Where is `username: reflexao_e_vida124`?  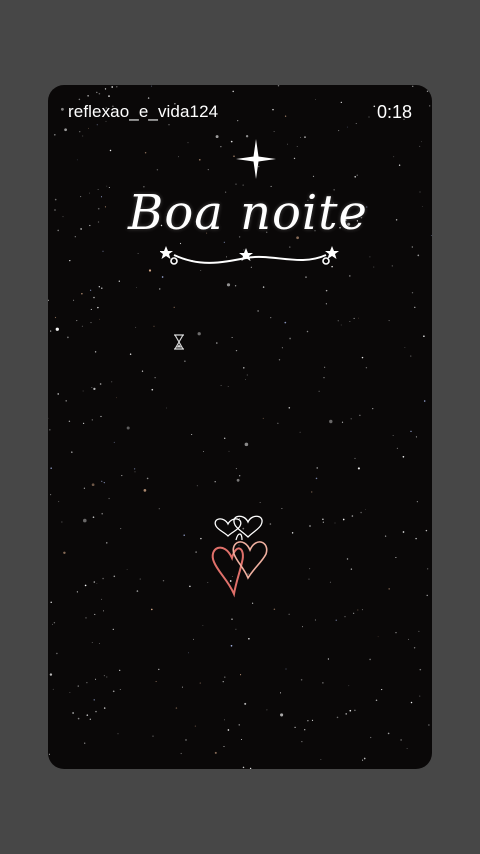 username: reflexao_e_vida124 is located at coordinates (143, 112).